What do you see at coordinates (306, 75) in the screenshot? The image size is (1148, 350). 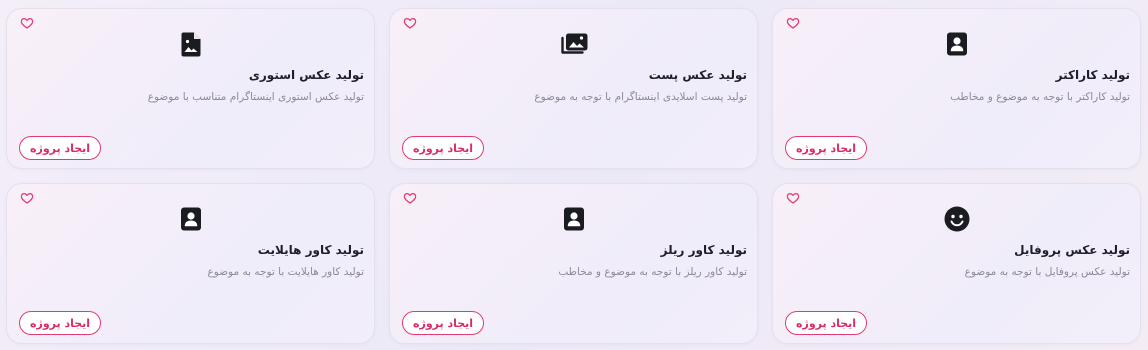 I see `card-title: تولید عکس استوری` at bounding box center [306, 75].